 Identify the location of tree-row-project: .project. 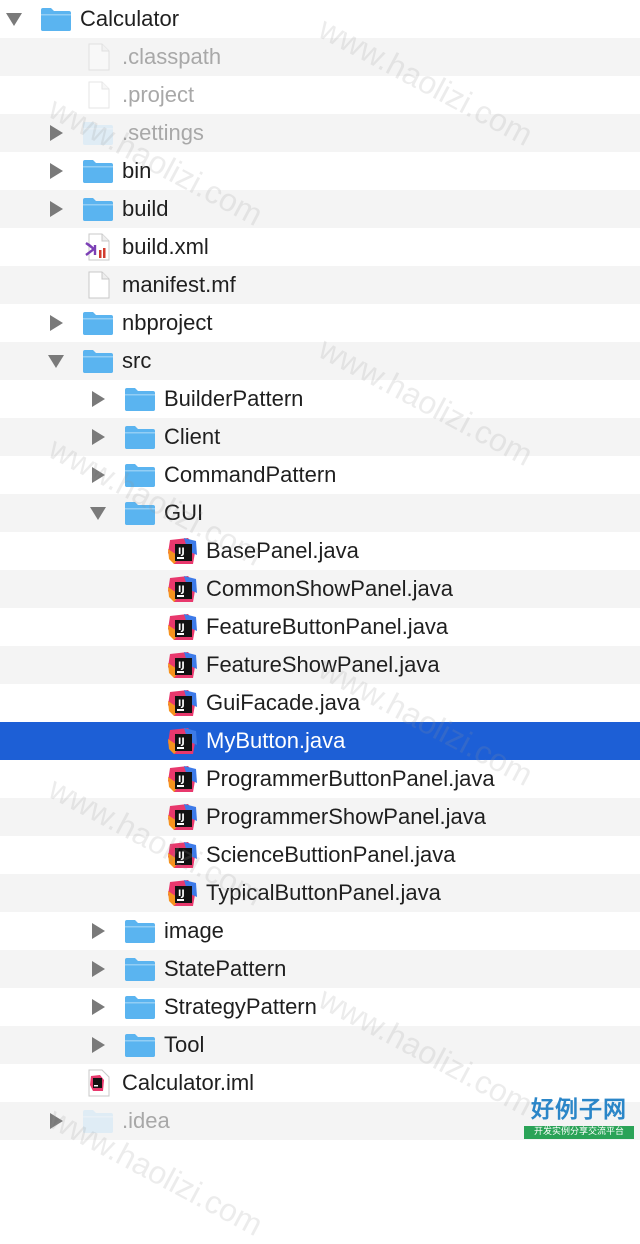
(320, 95).